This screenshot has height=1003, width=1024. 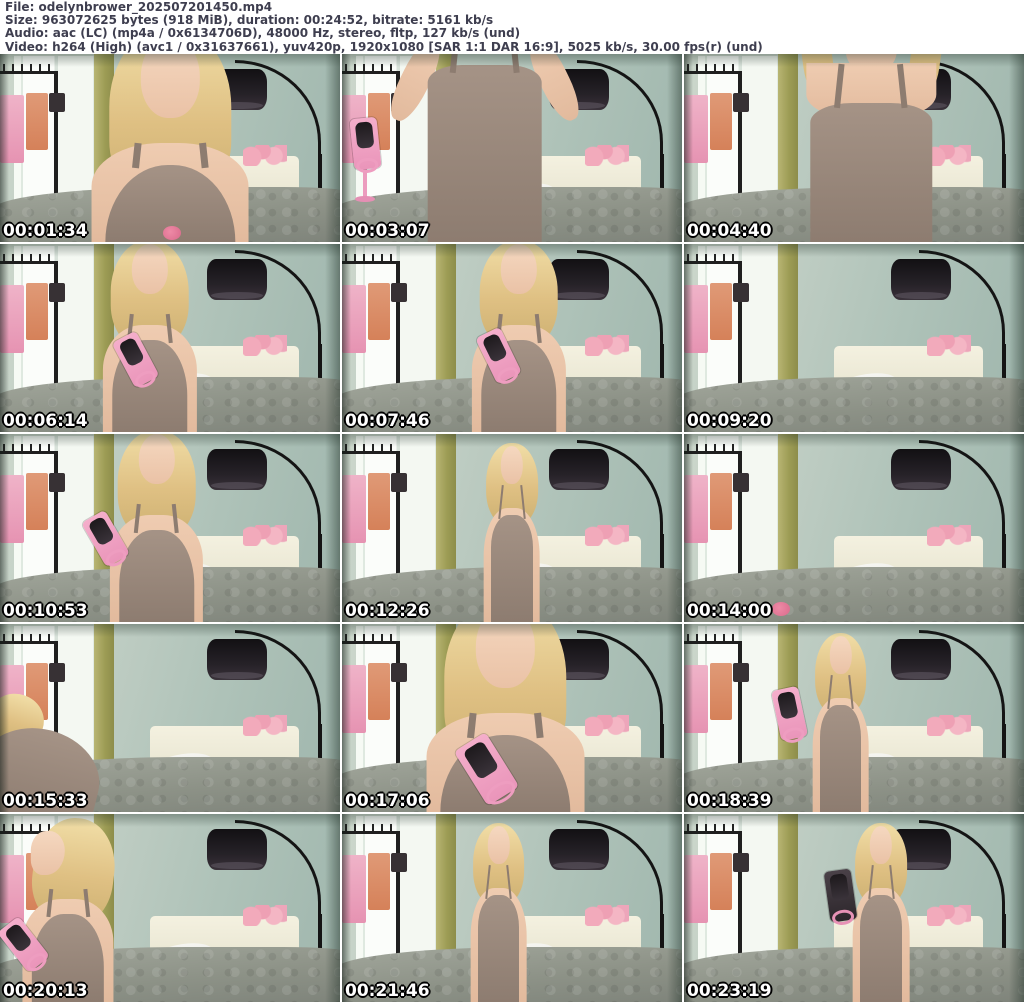 What do you see at coordinates (387, 801) in the screenshot?
I see `timestamp-overlay: 00:17:06` at bounding box center [387, 801].